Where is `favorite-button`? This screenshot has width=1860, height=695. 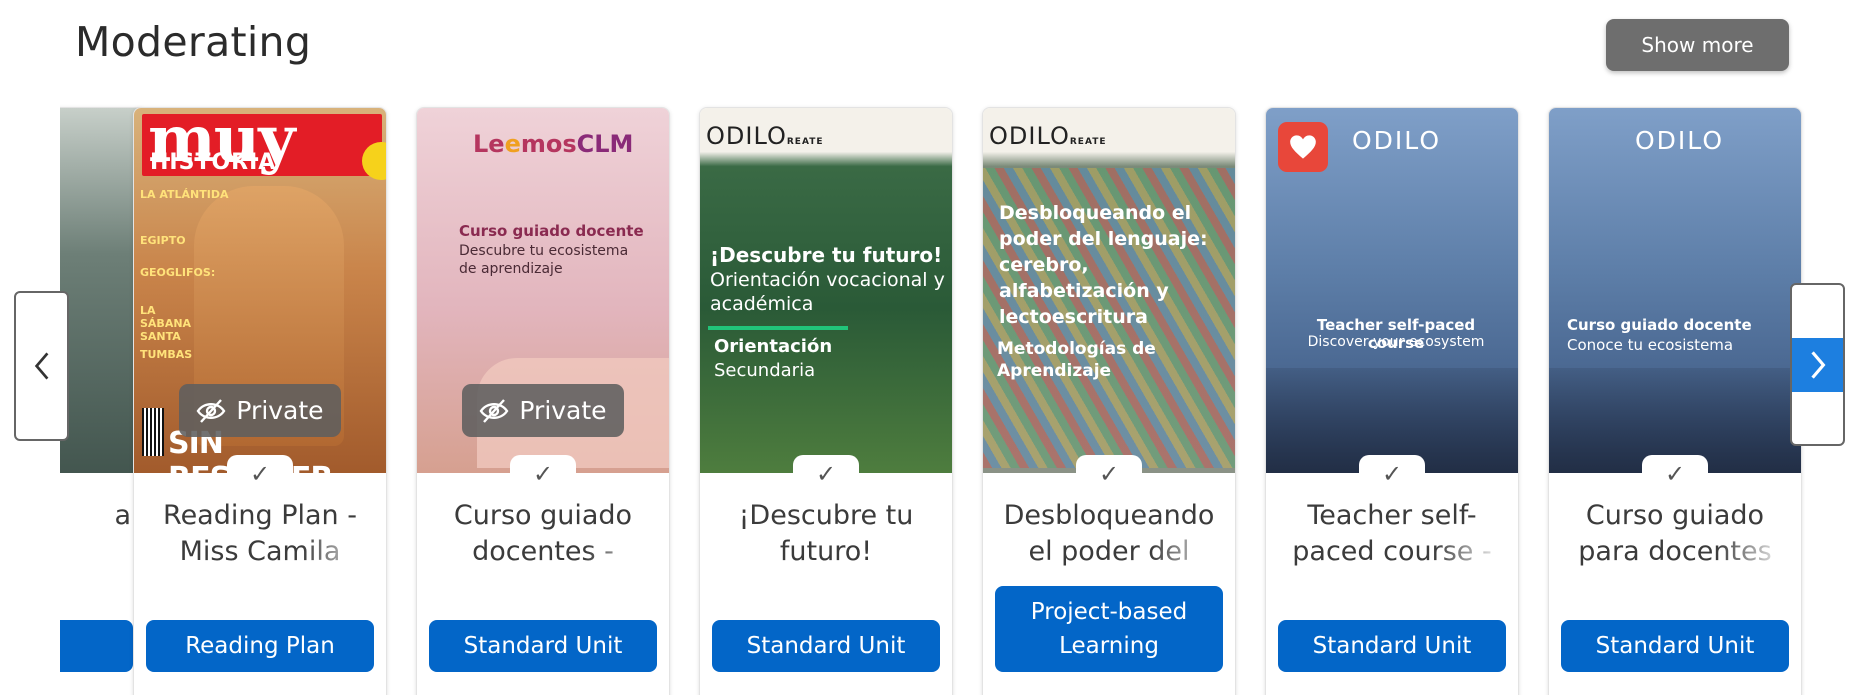 favorite-button is located at coordinates (1303, 147).